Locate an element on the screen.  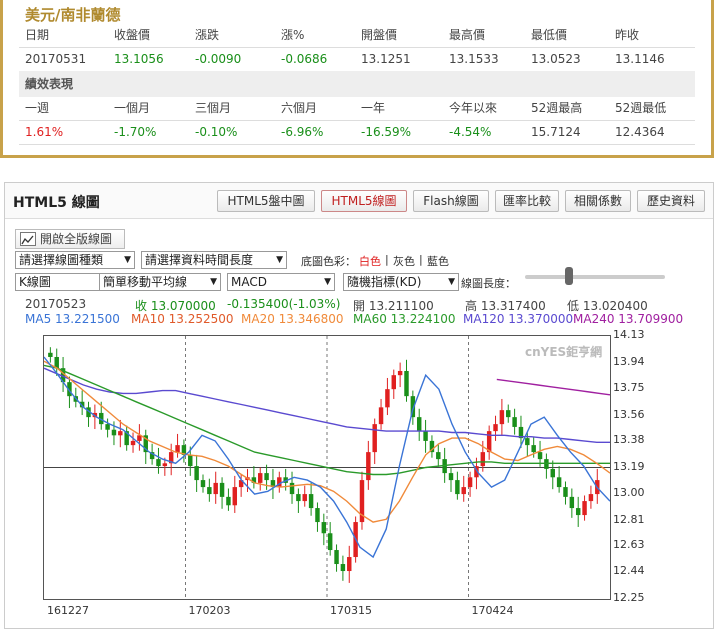
macd-select-value: MACD is located at coordinates (249, 282).